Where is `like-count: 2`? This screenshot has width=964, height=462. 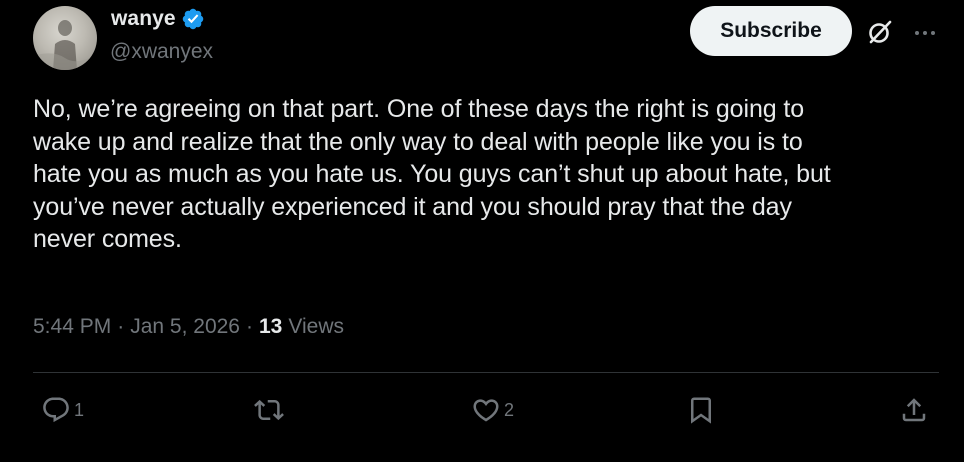
like-count: 2 is located at coordinates (509, 409).